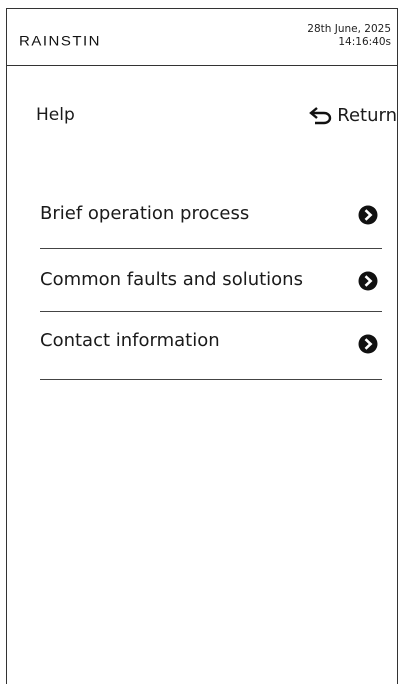  Describe the element at coordinates (349, 29) in the screenshot. I see `date-text: 28th June, 2025` at that location.